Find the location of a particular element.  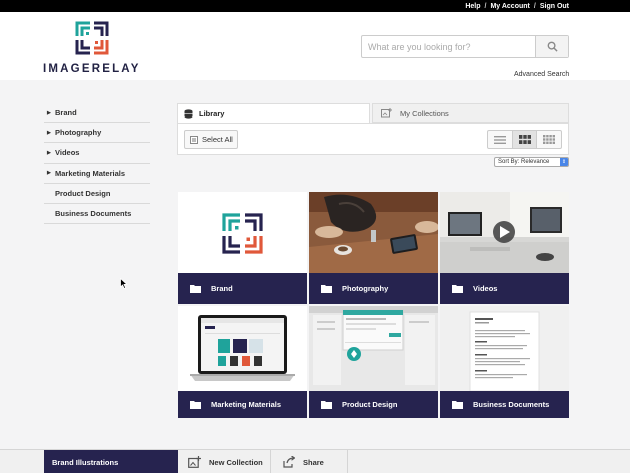

search-bar is located at coordinates (465, 46).